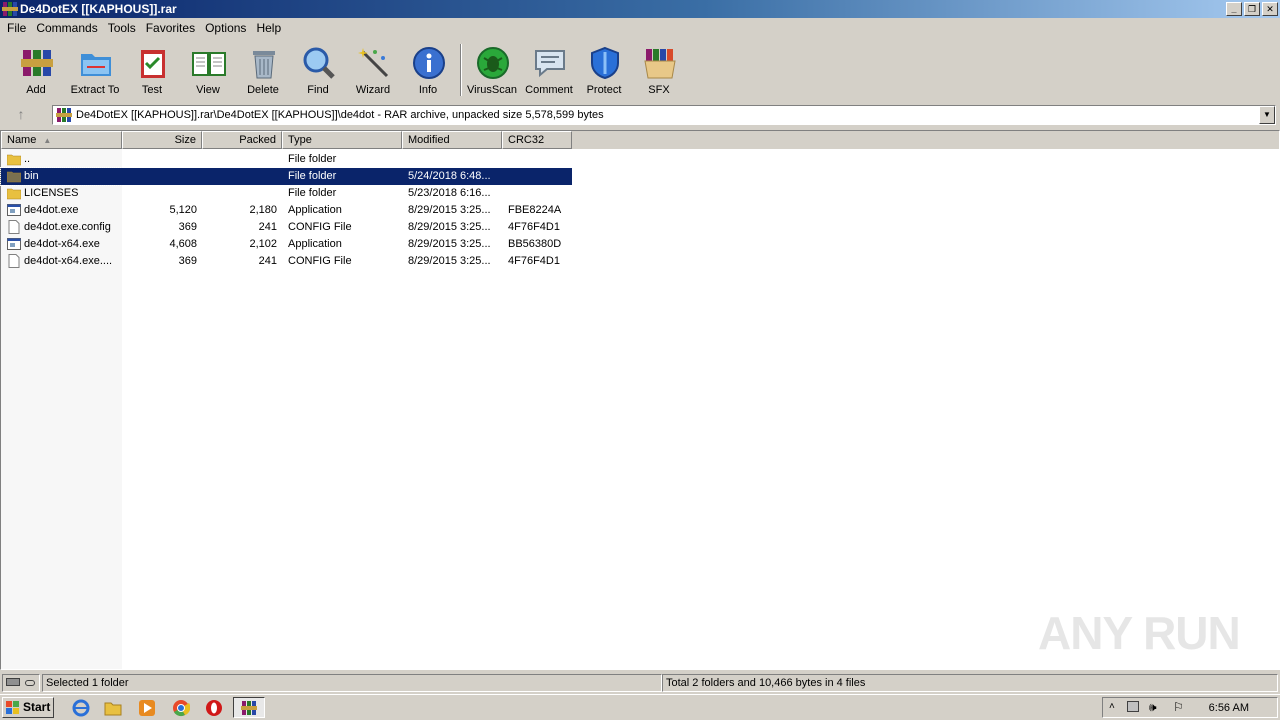 The width and height of the screenshot is (1280, 720). I want to click on trash-can-icon, so click(264, 65).